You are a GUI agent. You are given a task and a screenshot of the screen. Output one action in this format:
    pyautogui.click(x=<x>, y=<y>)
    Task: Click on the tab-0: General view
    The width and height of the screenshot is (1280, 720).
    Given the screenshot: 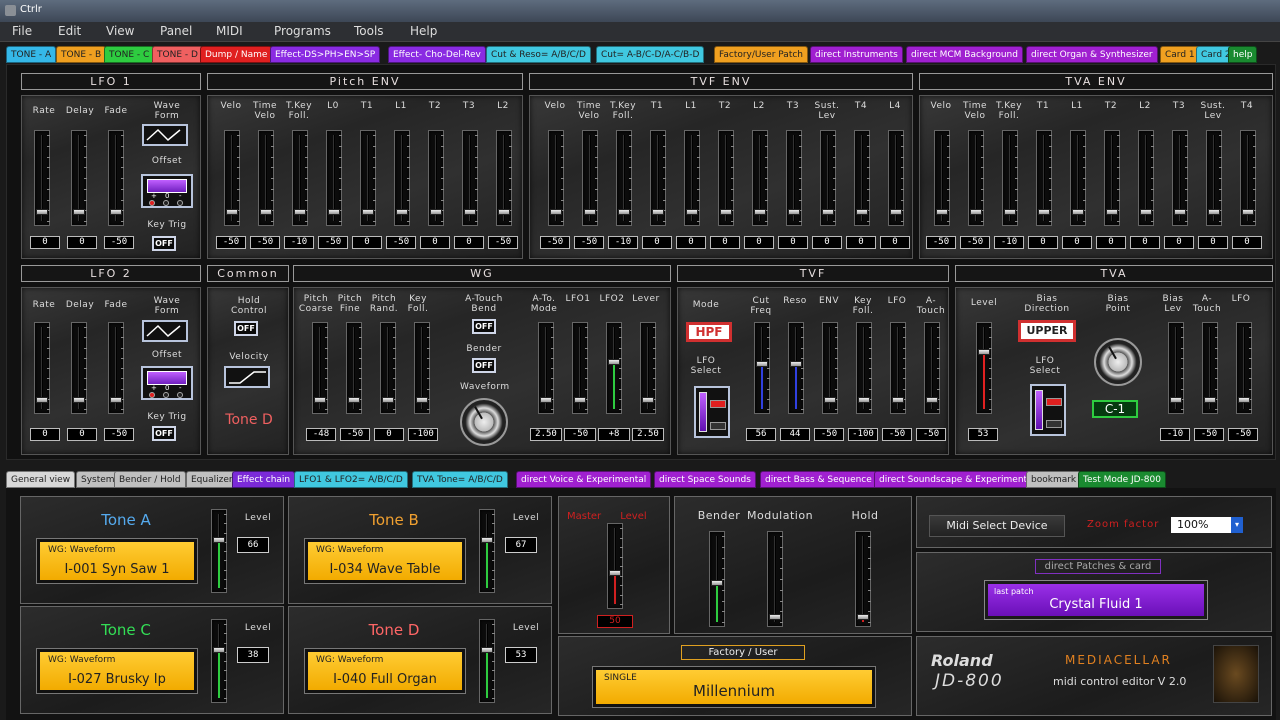 What is the action you would take?
    pyautogui.click(x=41, y=479)
    